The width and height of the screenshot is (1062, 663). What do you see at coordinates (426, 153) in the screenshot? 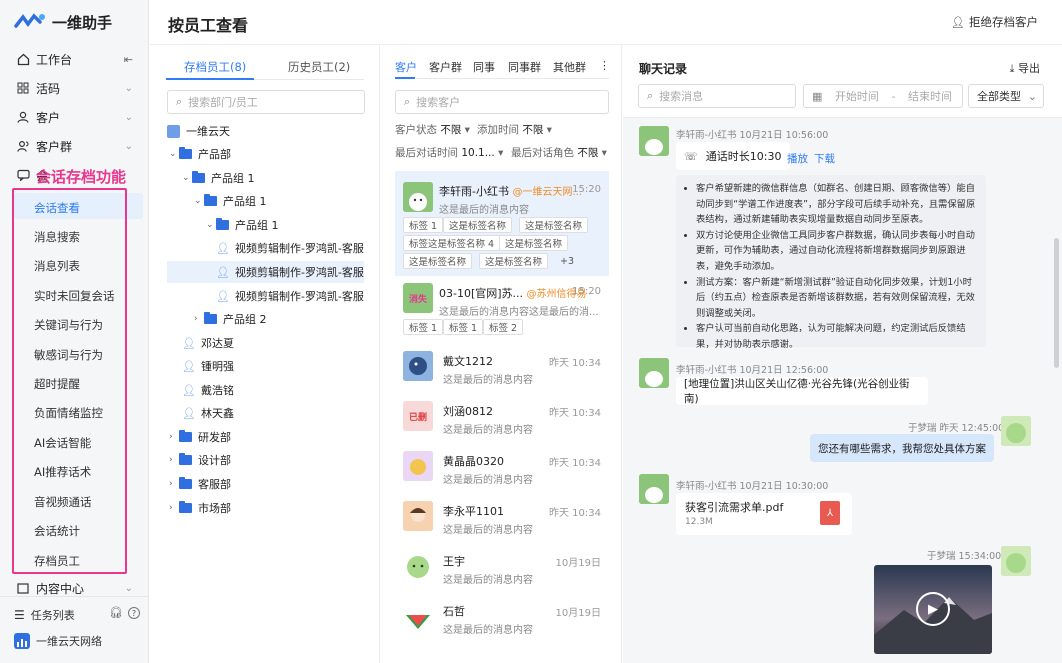
I see `filter-label: 最后对话时间` at bounding box center [426, 153].